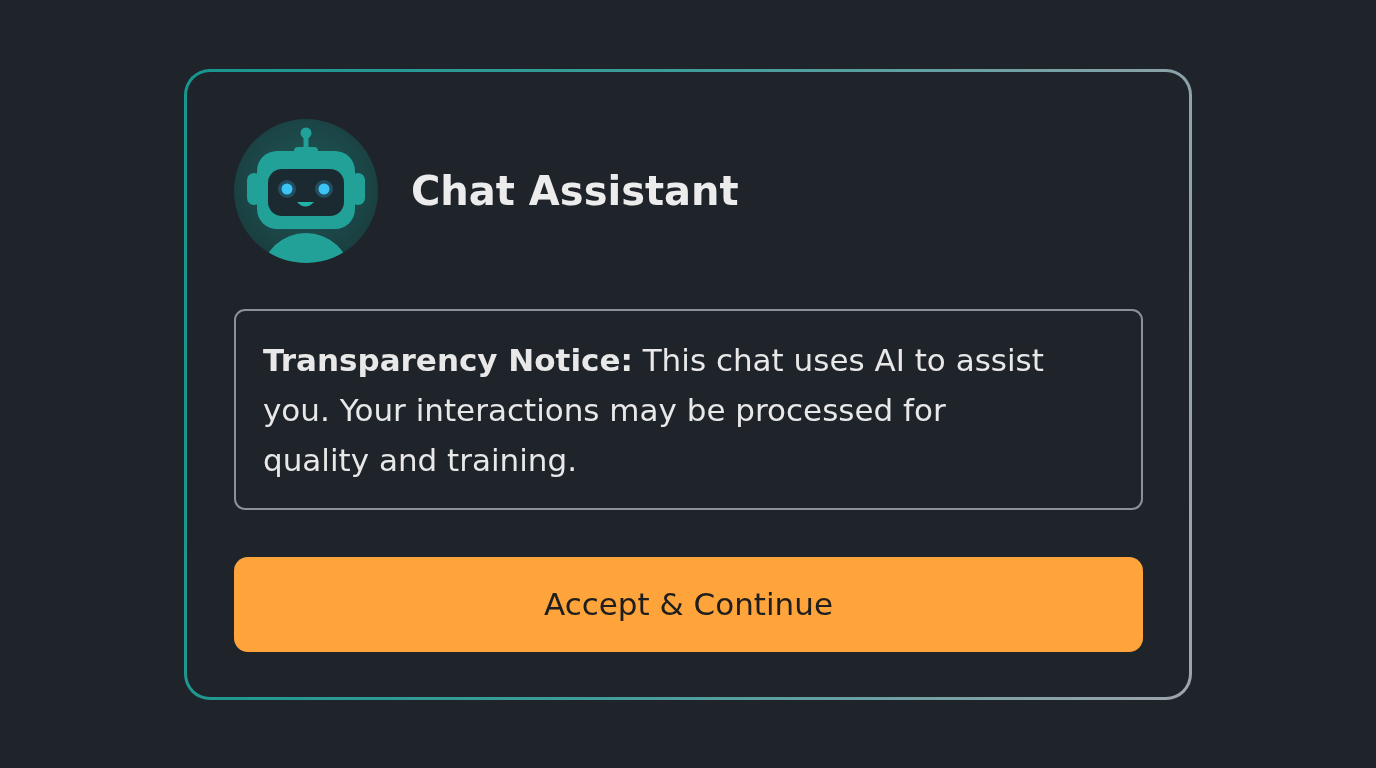  Describe the element at coordinates (654, 410) in the screenshot. I see `notice-text: Transparency Notice: This chat uses AI to assist you. Your interactions may be processed for quality and training.` at that location.